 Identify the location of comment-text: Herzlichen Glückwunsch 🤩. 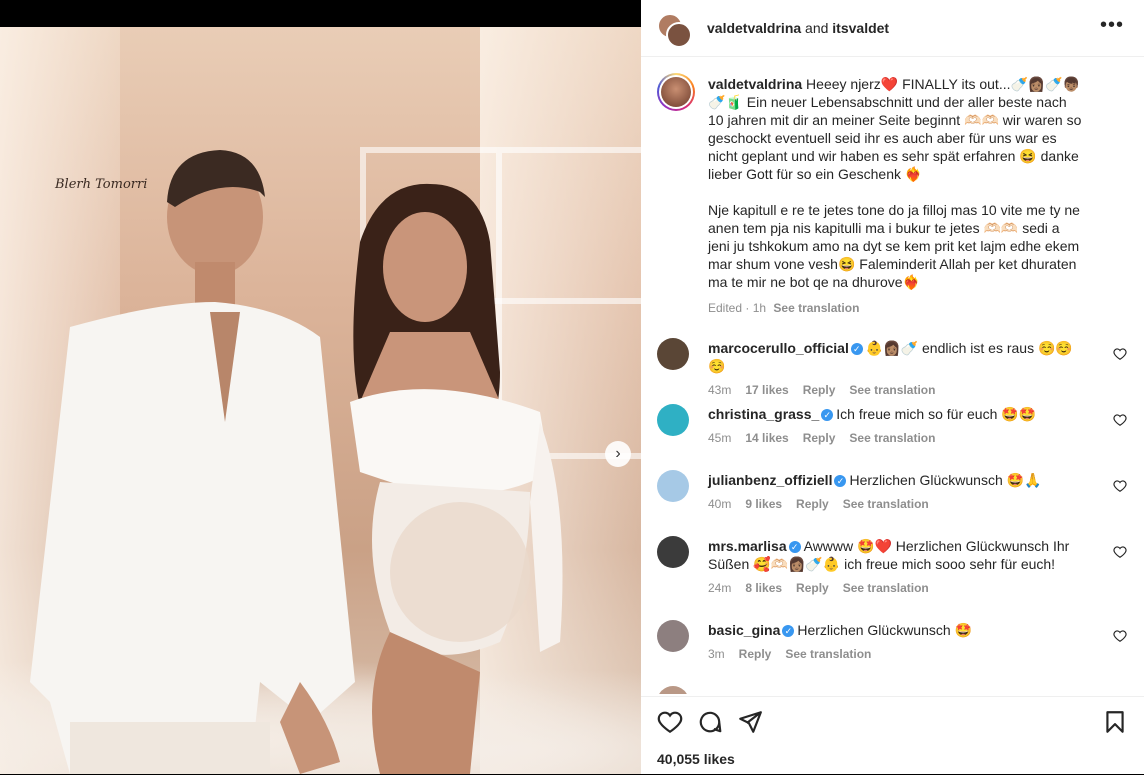
(884, 630).